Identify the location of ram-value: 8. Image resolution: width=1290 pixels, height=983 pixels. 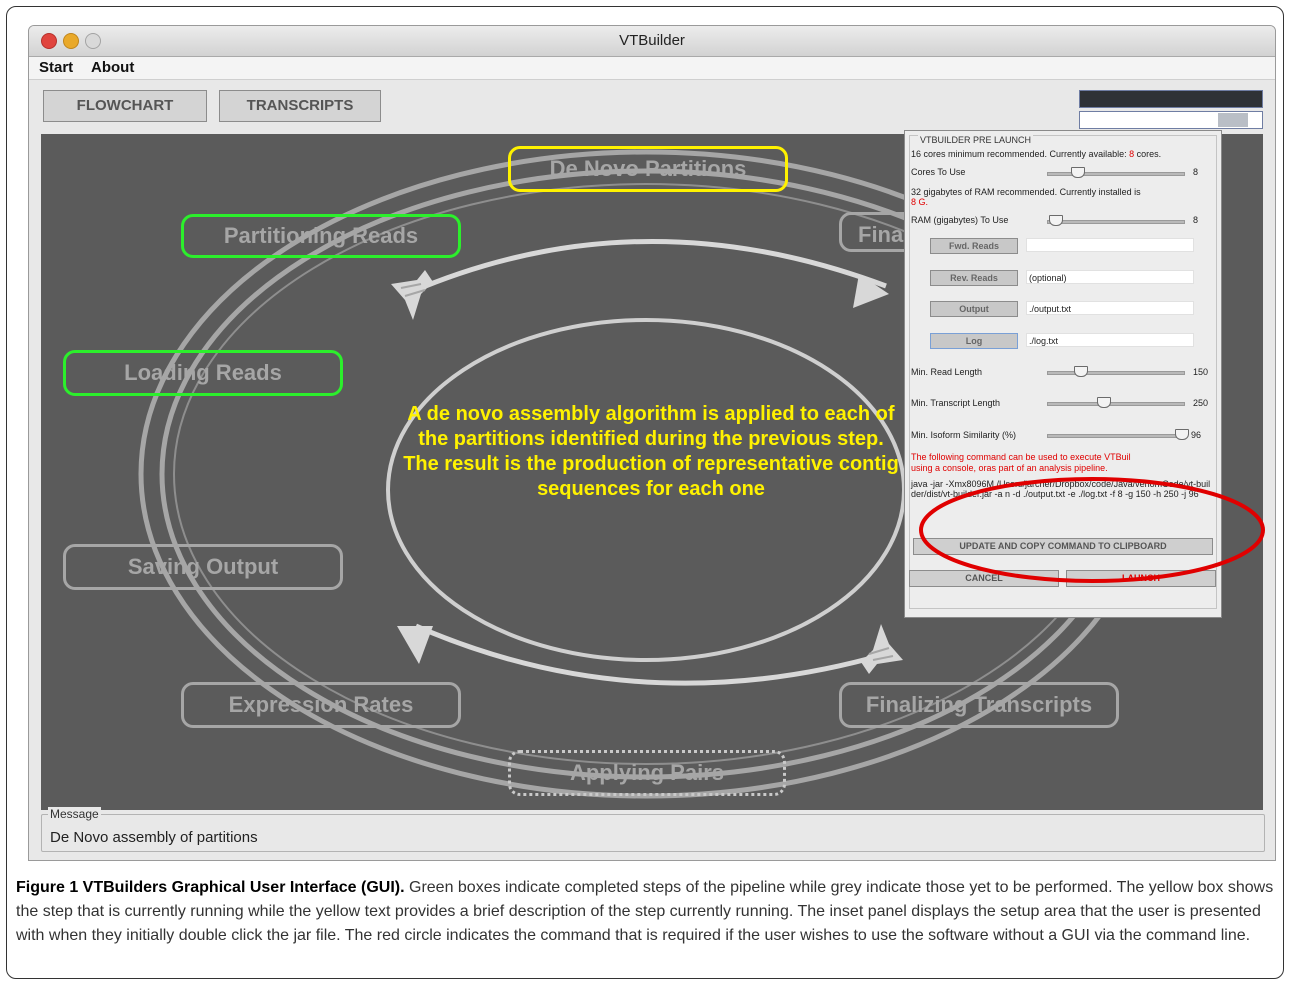
(1196, 220).